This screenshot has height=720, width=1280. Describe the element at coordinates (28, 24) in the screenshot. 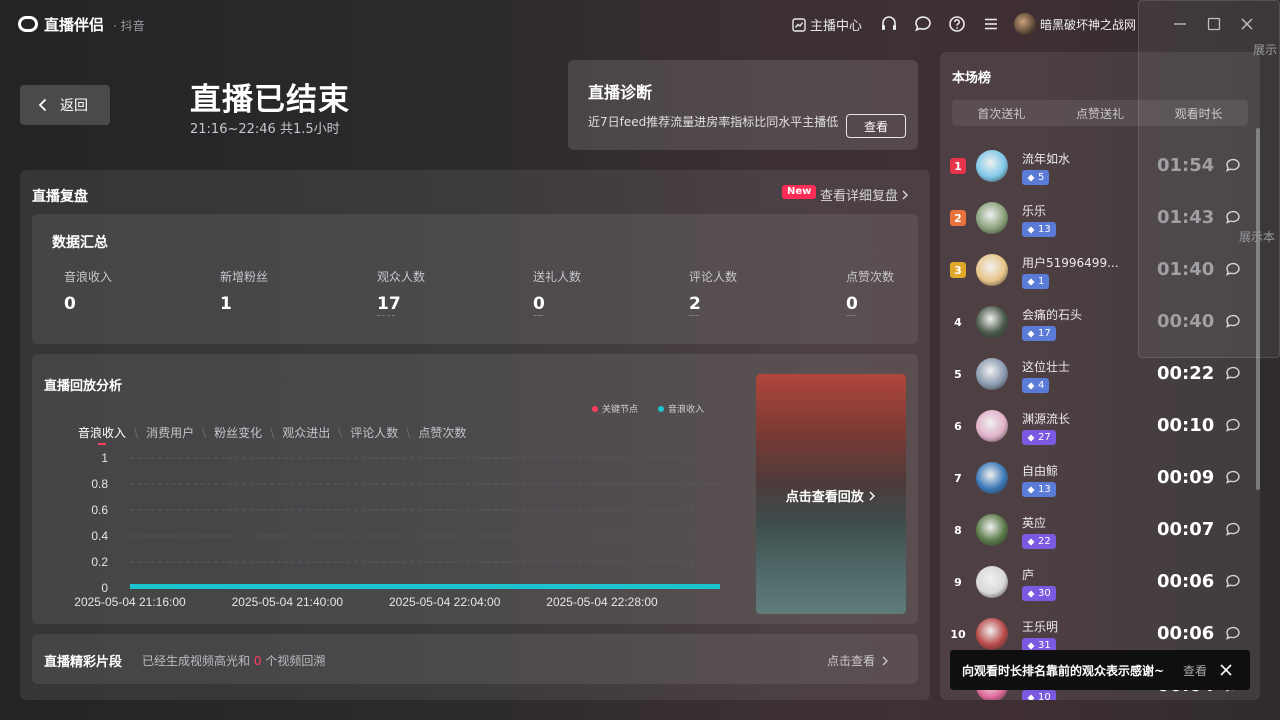

I see `app-logo-icon` at that location.